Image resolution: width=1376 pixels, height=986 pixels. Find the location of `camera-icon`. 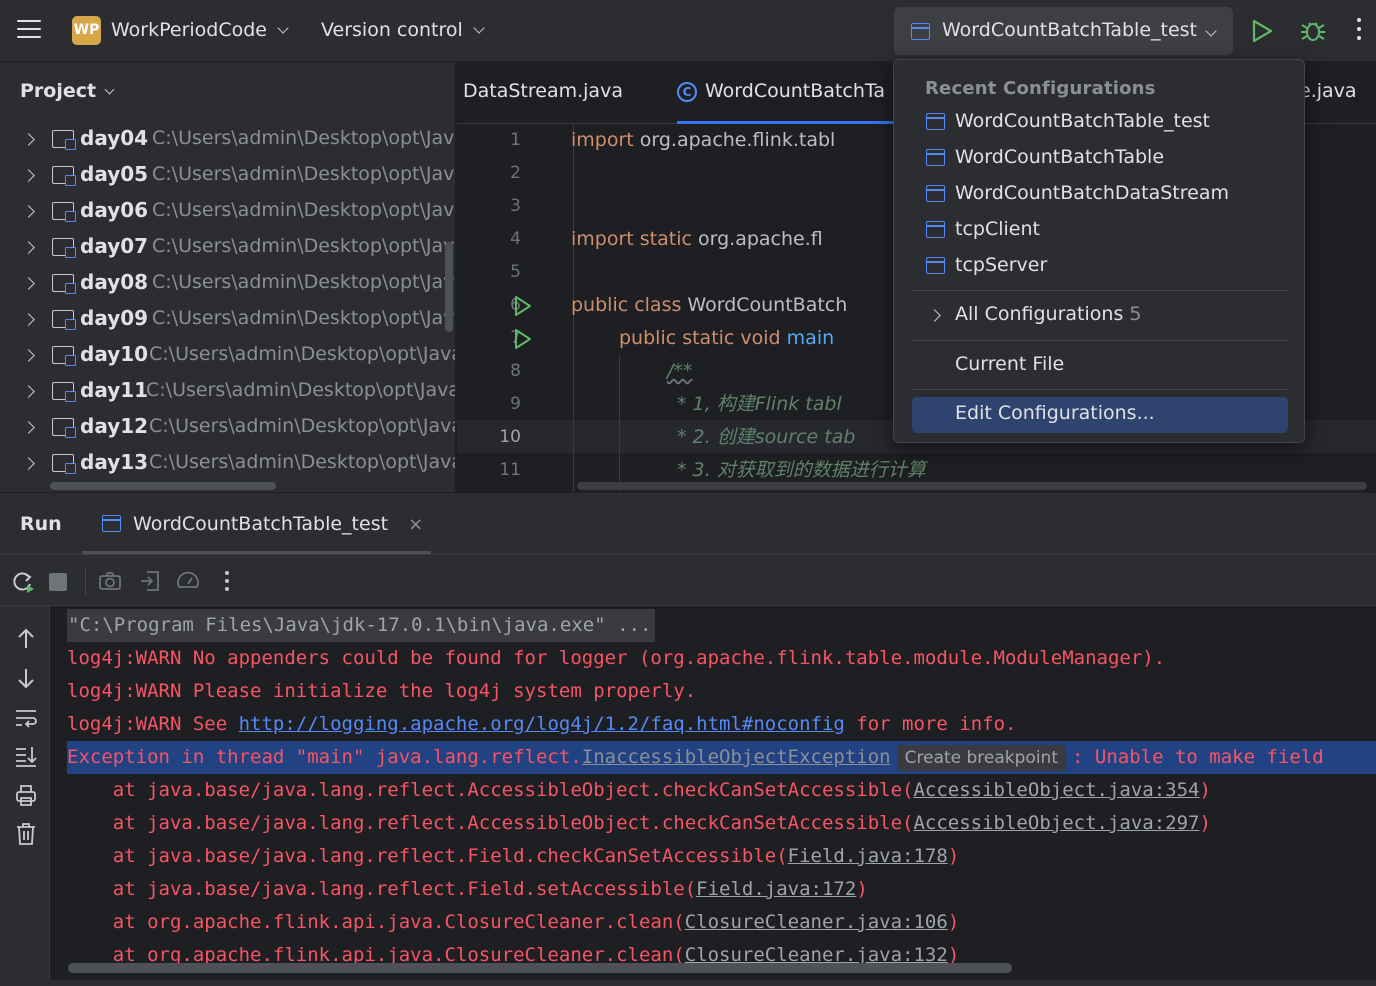

camera-icon is located at coordinates (110, 581).